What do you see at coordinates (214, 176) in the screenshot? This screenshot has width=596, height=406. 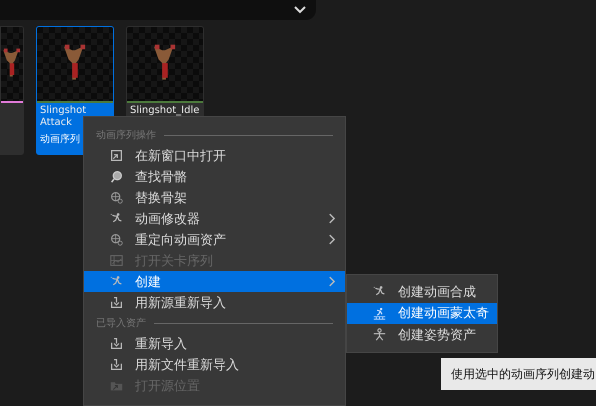 I see `menu-item: 查找骨骼` at bounding box center [214, 176].